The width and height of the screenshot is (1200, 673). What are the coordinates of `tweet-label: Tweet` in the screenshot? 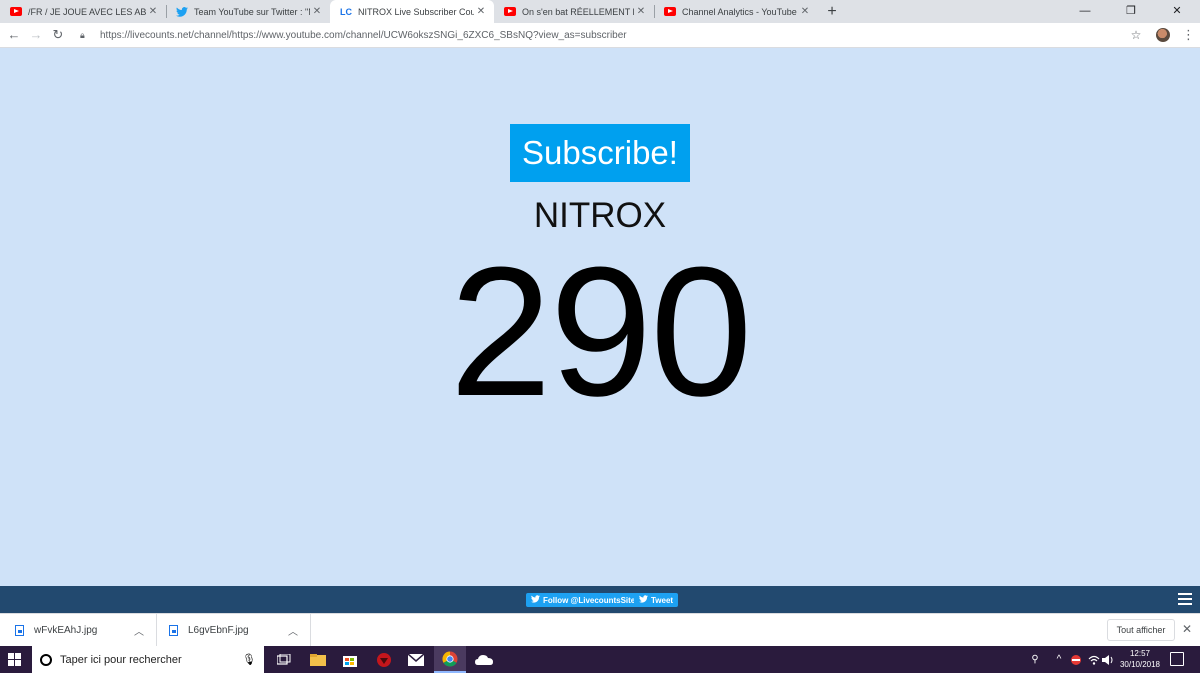 It's located at (662, 600).